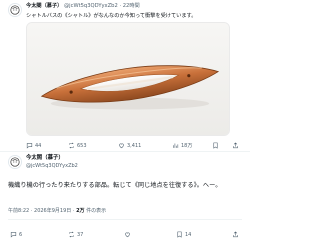 This screenshot has height=243, width=320. What do you see at coordinates (18, 211) in the screenshot?
I see `post-time: 午前8:22` at bounding box center [18, 211].